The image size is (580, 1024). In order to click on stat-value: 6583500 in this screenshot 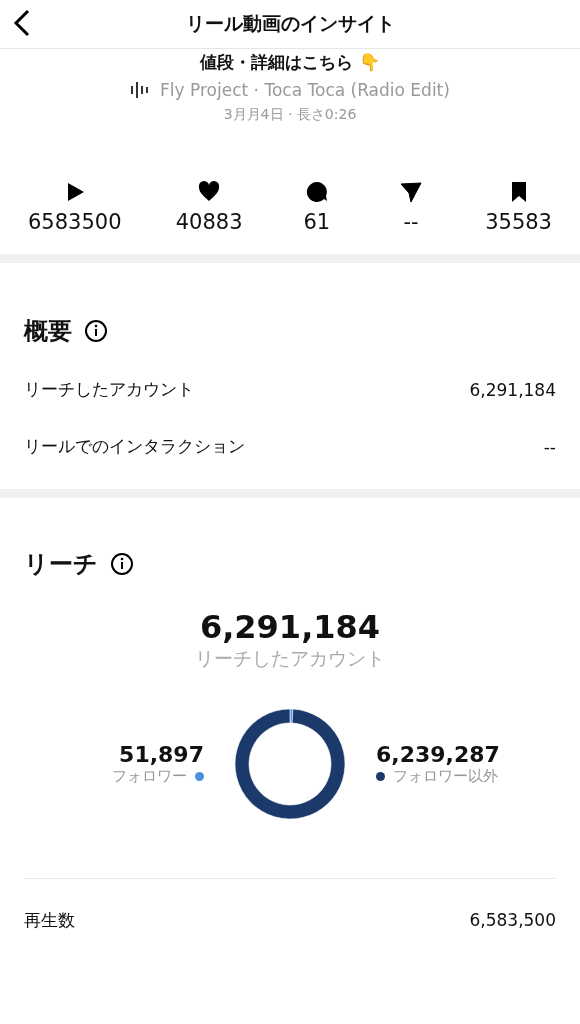, I will do `click(75, 222)`.